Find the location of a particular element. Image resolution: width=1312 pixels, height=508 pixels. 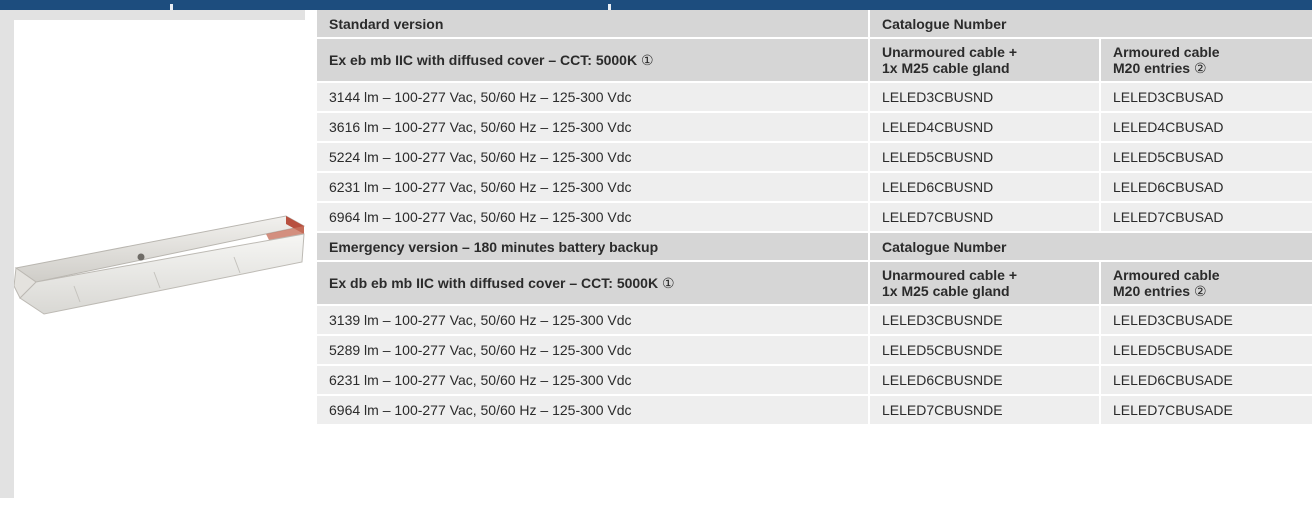

armoured-catalogue-number: LELED7CBUSAD is located at coordinates (1206, 217).